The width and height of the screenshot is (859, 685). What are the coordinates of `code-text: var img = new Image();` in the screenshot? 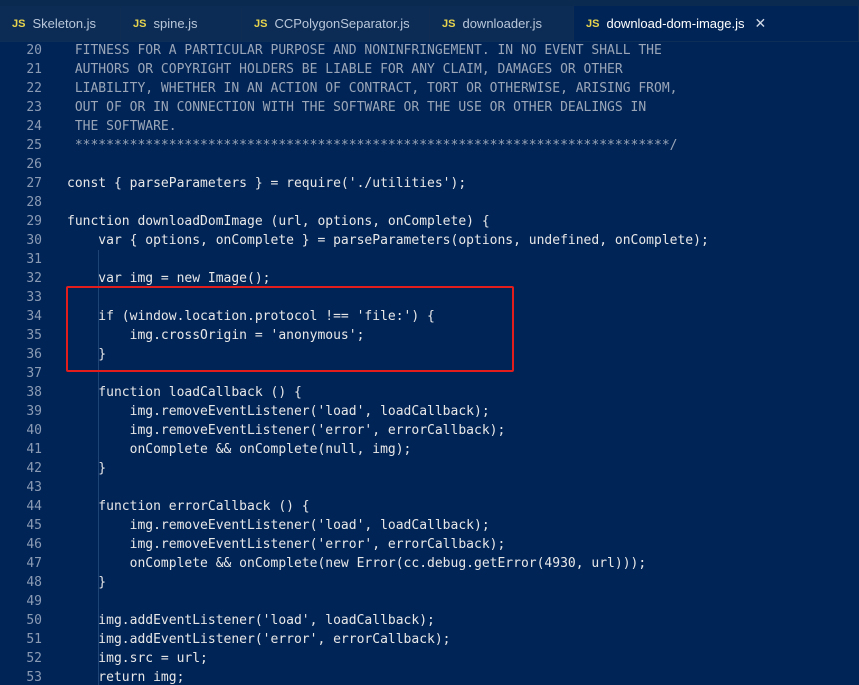 It's located at (168, 278).